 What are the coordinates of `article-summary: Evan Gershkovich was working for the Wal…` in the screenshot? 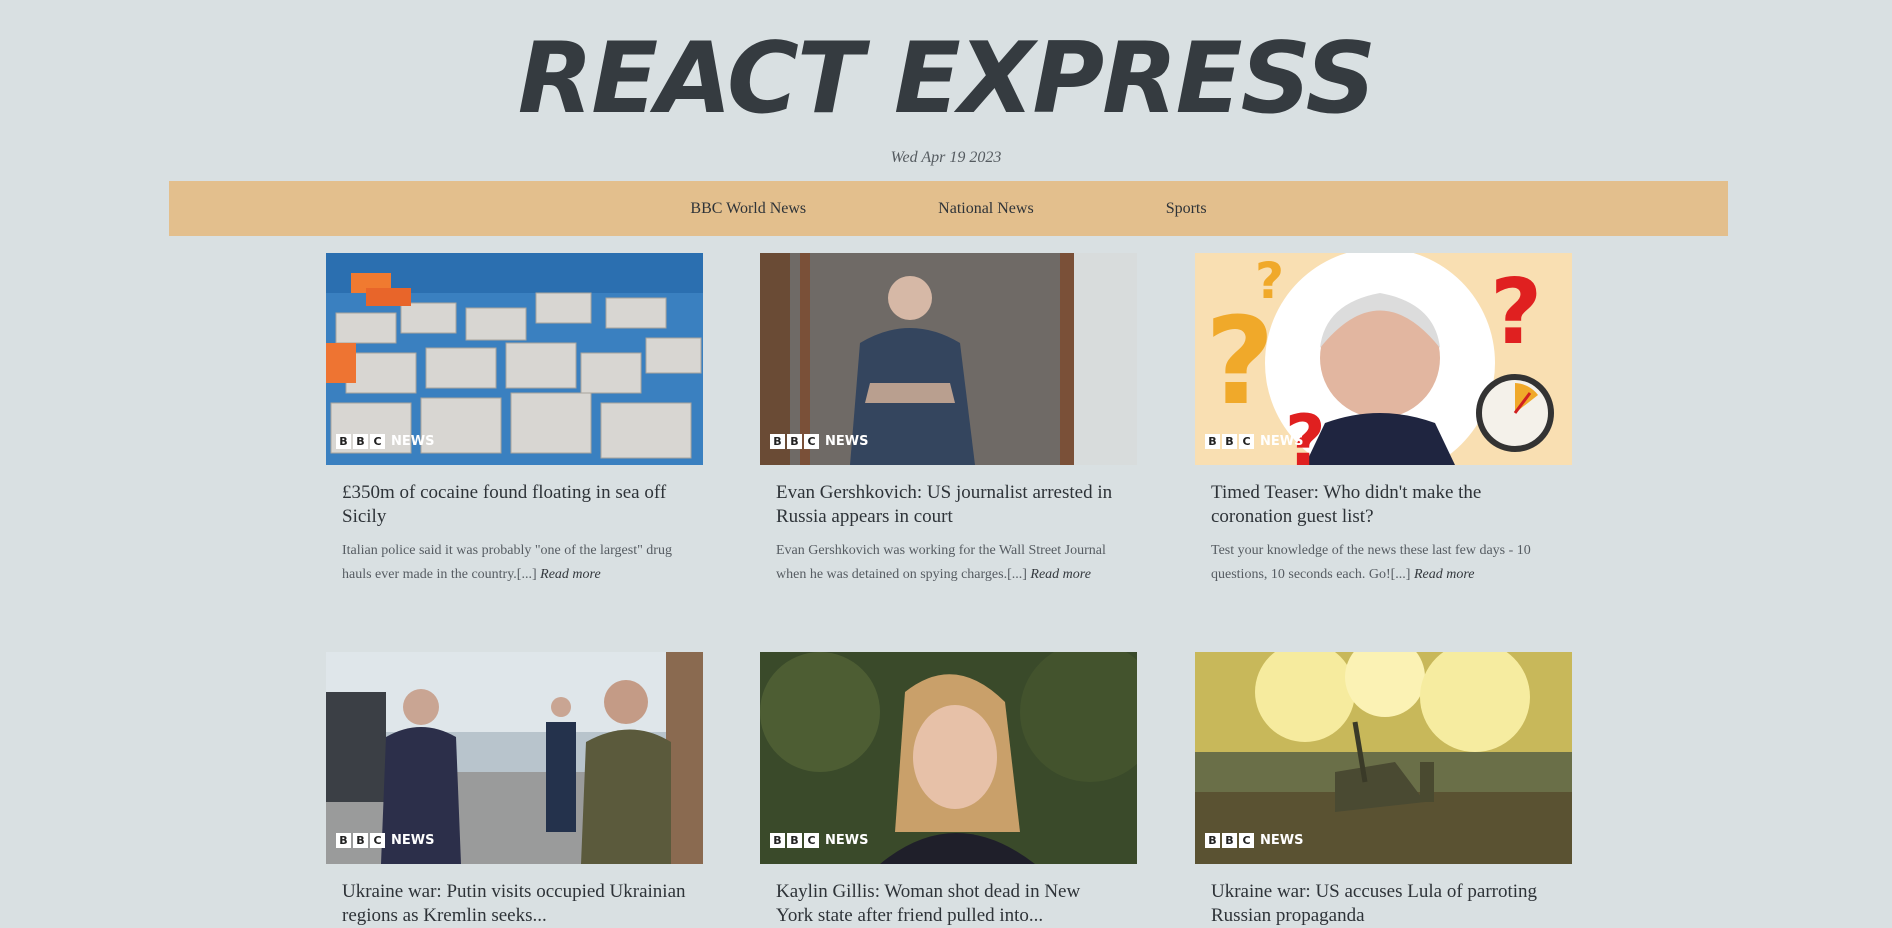 It's located at (941, 562).